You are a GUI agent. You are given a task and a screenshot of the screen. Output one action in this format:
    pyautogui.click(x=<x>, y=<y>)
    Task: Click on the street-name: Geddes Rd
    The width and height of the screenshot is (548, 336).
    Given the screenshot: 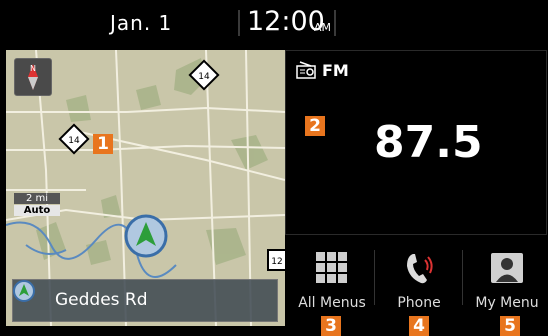 What is the action you would take?
    pyautogui.click(x=101, y=300)
    